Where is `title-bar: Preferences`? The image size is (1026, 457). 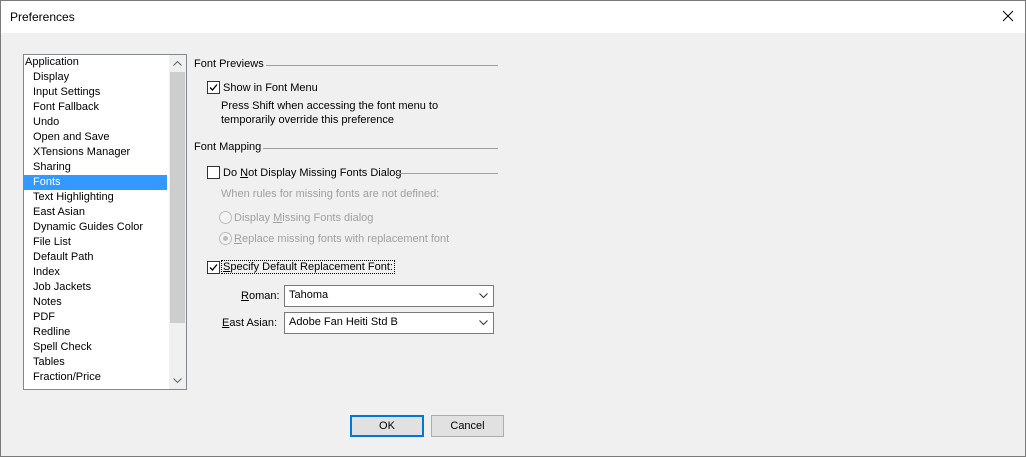 title-bar: Preferences is located at coordinates (513, 17).